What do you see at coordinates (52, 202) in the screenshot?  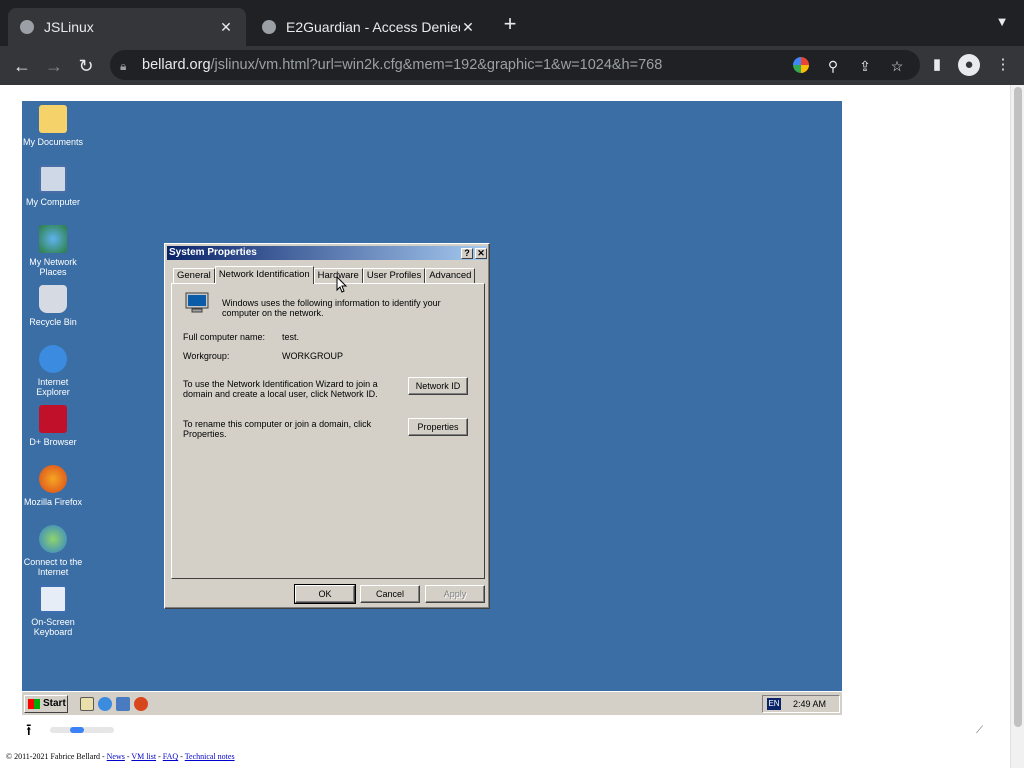 I see `desktop-icon-label: My Computer` at bounding box center [52, 202].